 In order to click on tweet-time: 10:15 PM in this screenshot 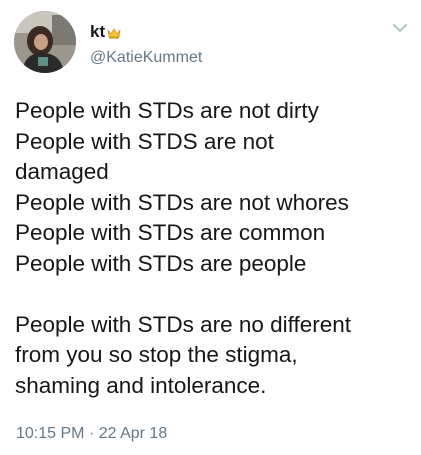, I will do `click(50, 433)`.